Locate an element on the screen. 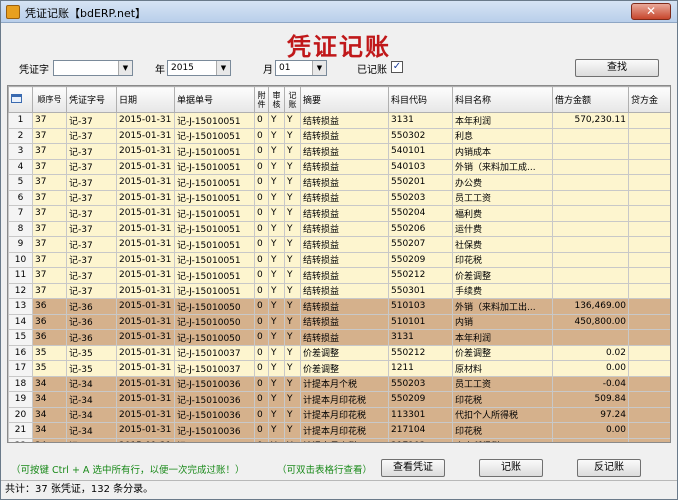  column-header: 科目名称 is located at coordinates (502, 99).